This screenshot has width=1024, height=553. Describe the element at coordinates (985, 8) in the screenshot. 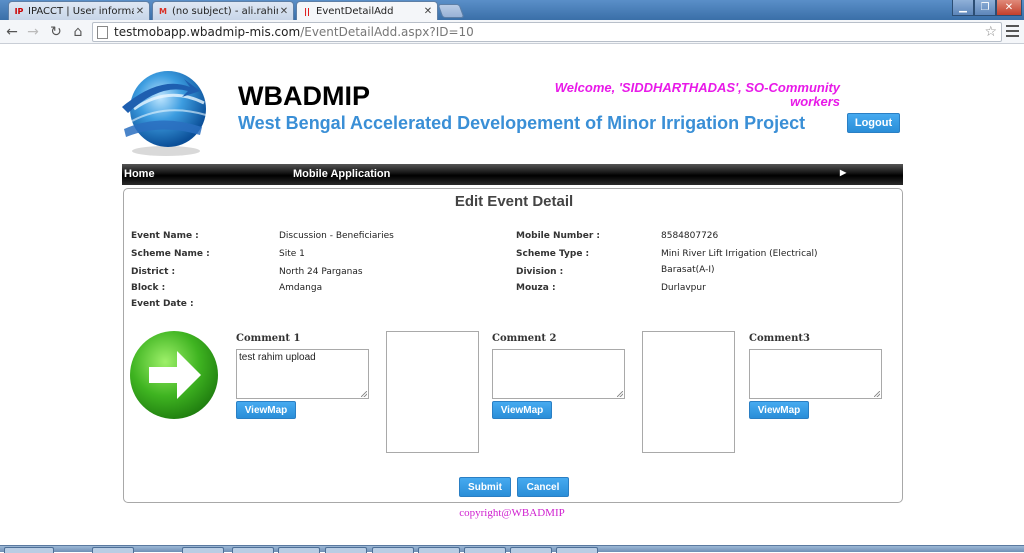

I see `restore-icon: ❐` at that location.